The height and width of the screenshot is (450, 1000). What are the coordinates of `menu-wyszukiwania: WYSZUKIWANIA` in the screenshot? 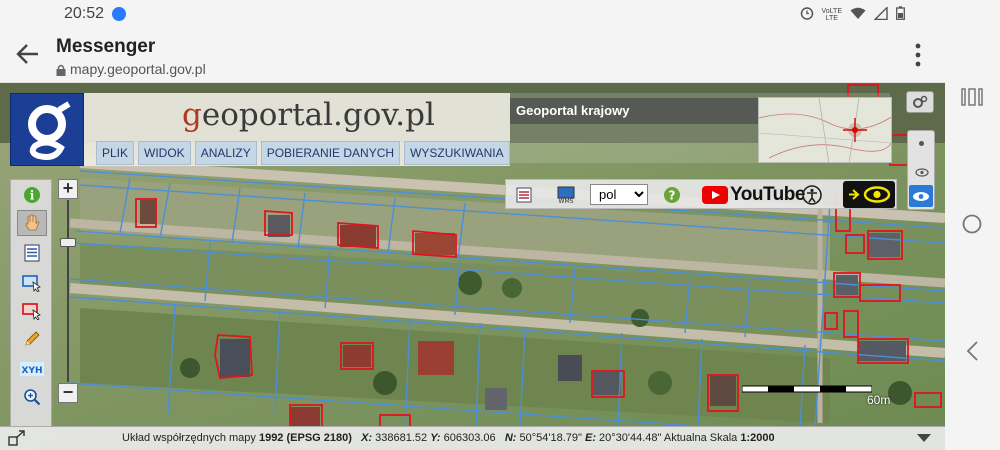 It's located at (457, 153).